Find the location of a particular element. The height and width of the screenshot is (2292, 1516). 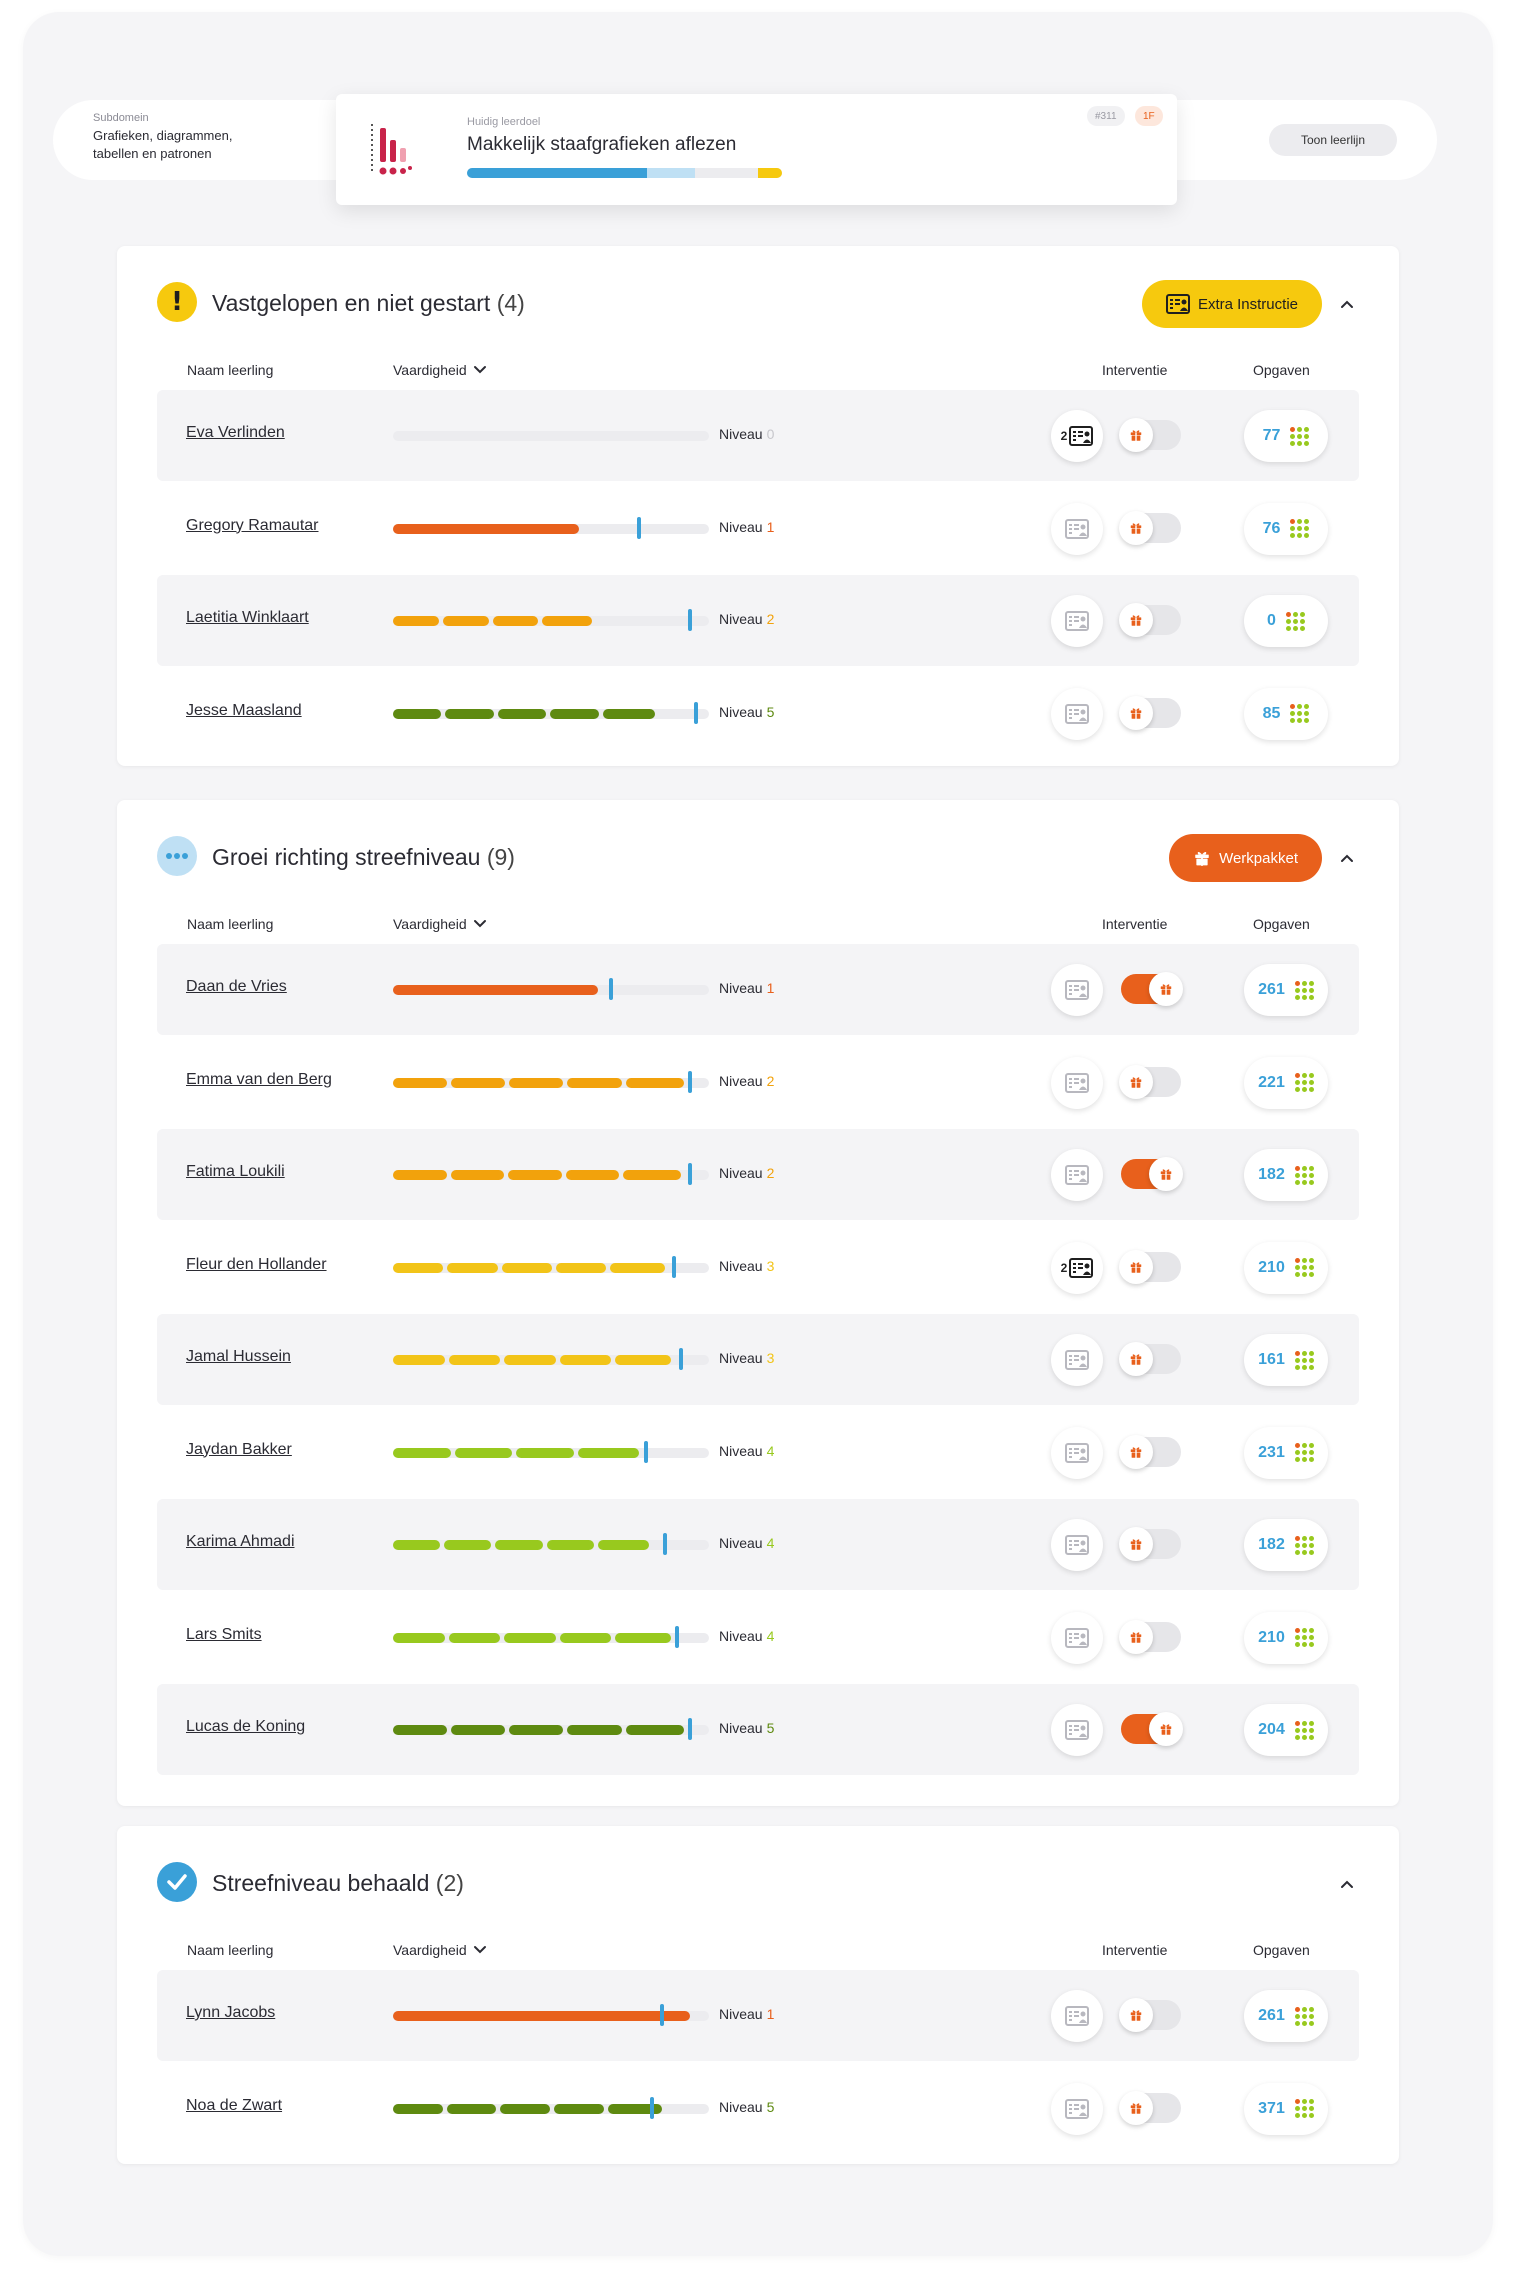

tasks-button: 231 is located at coordinates (1286, 1452).